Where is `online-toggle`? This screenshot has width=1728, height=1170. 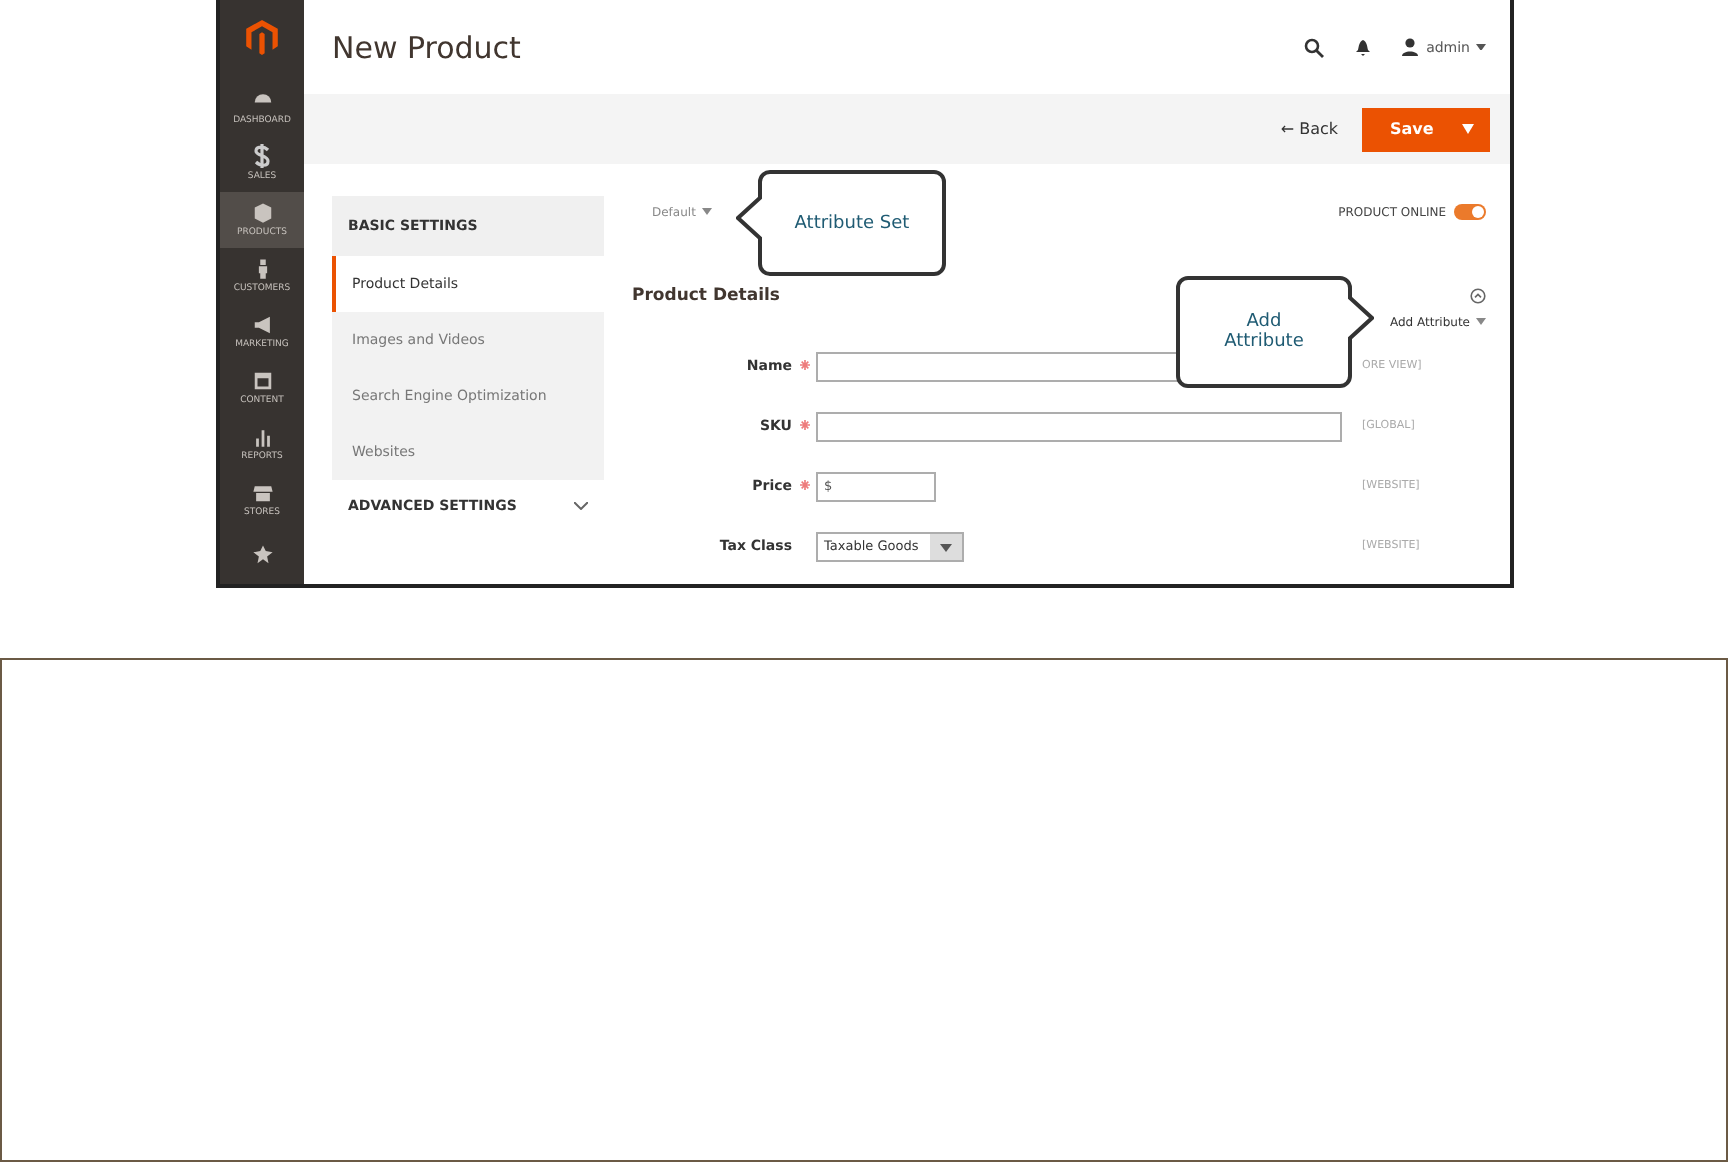 online-toggle is located at coordinates (1470, 212).